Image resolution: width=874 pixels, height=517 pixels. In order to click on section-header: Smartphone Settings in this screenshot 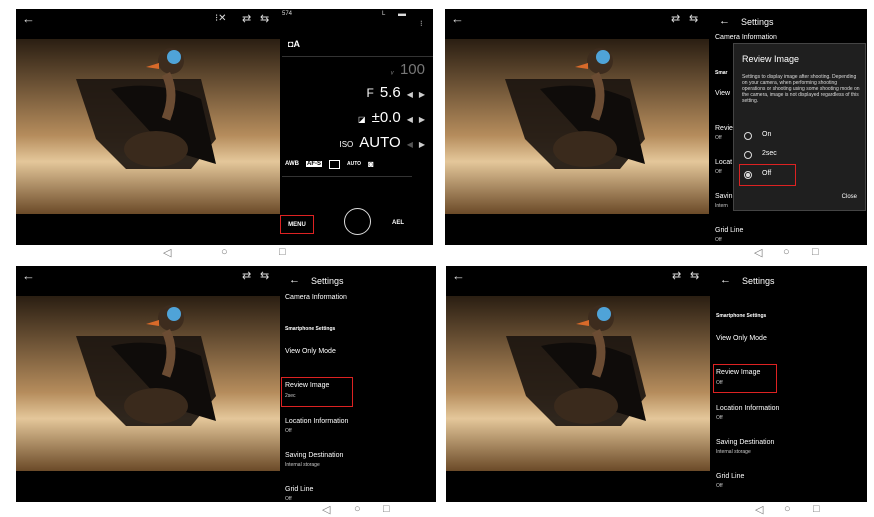, I will do `click(310, 329)`.